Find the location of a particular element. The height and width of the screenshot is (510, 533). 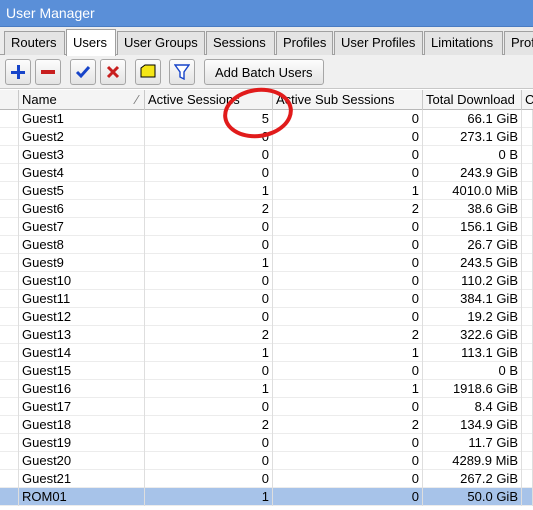

header-total-download: Total Download is located at coordinates (472, 100).